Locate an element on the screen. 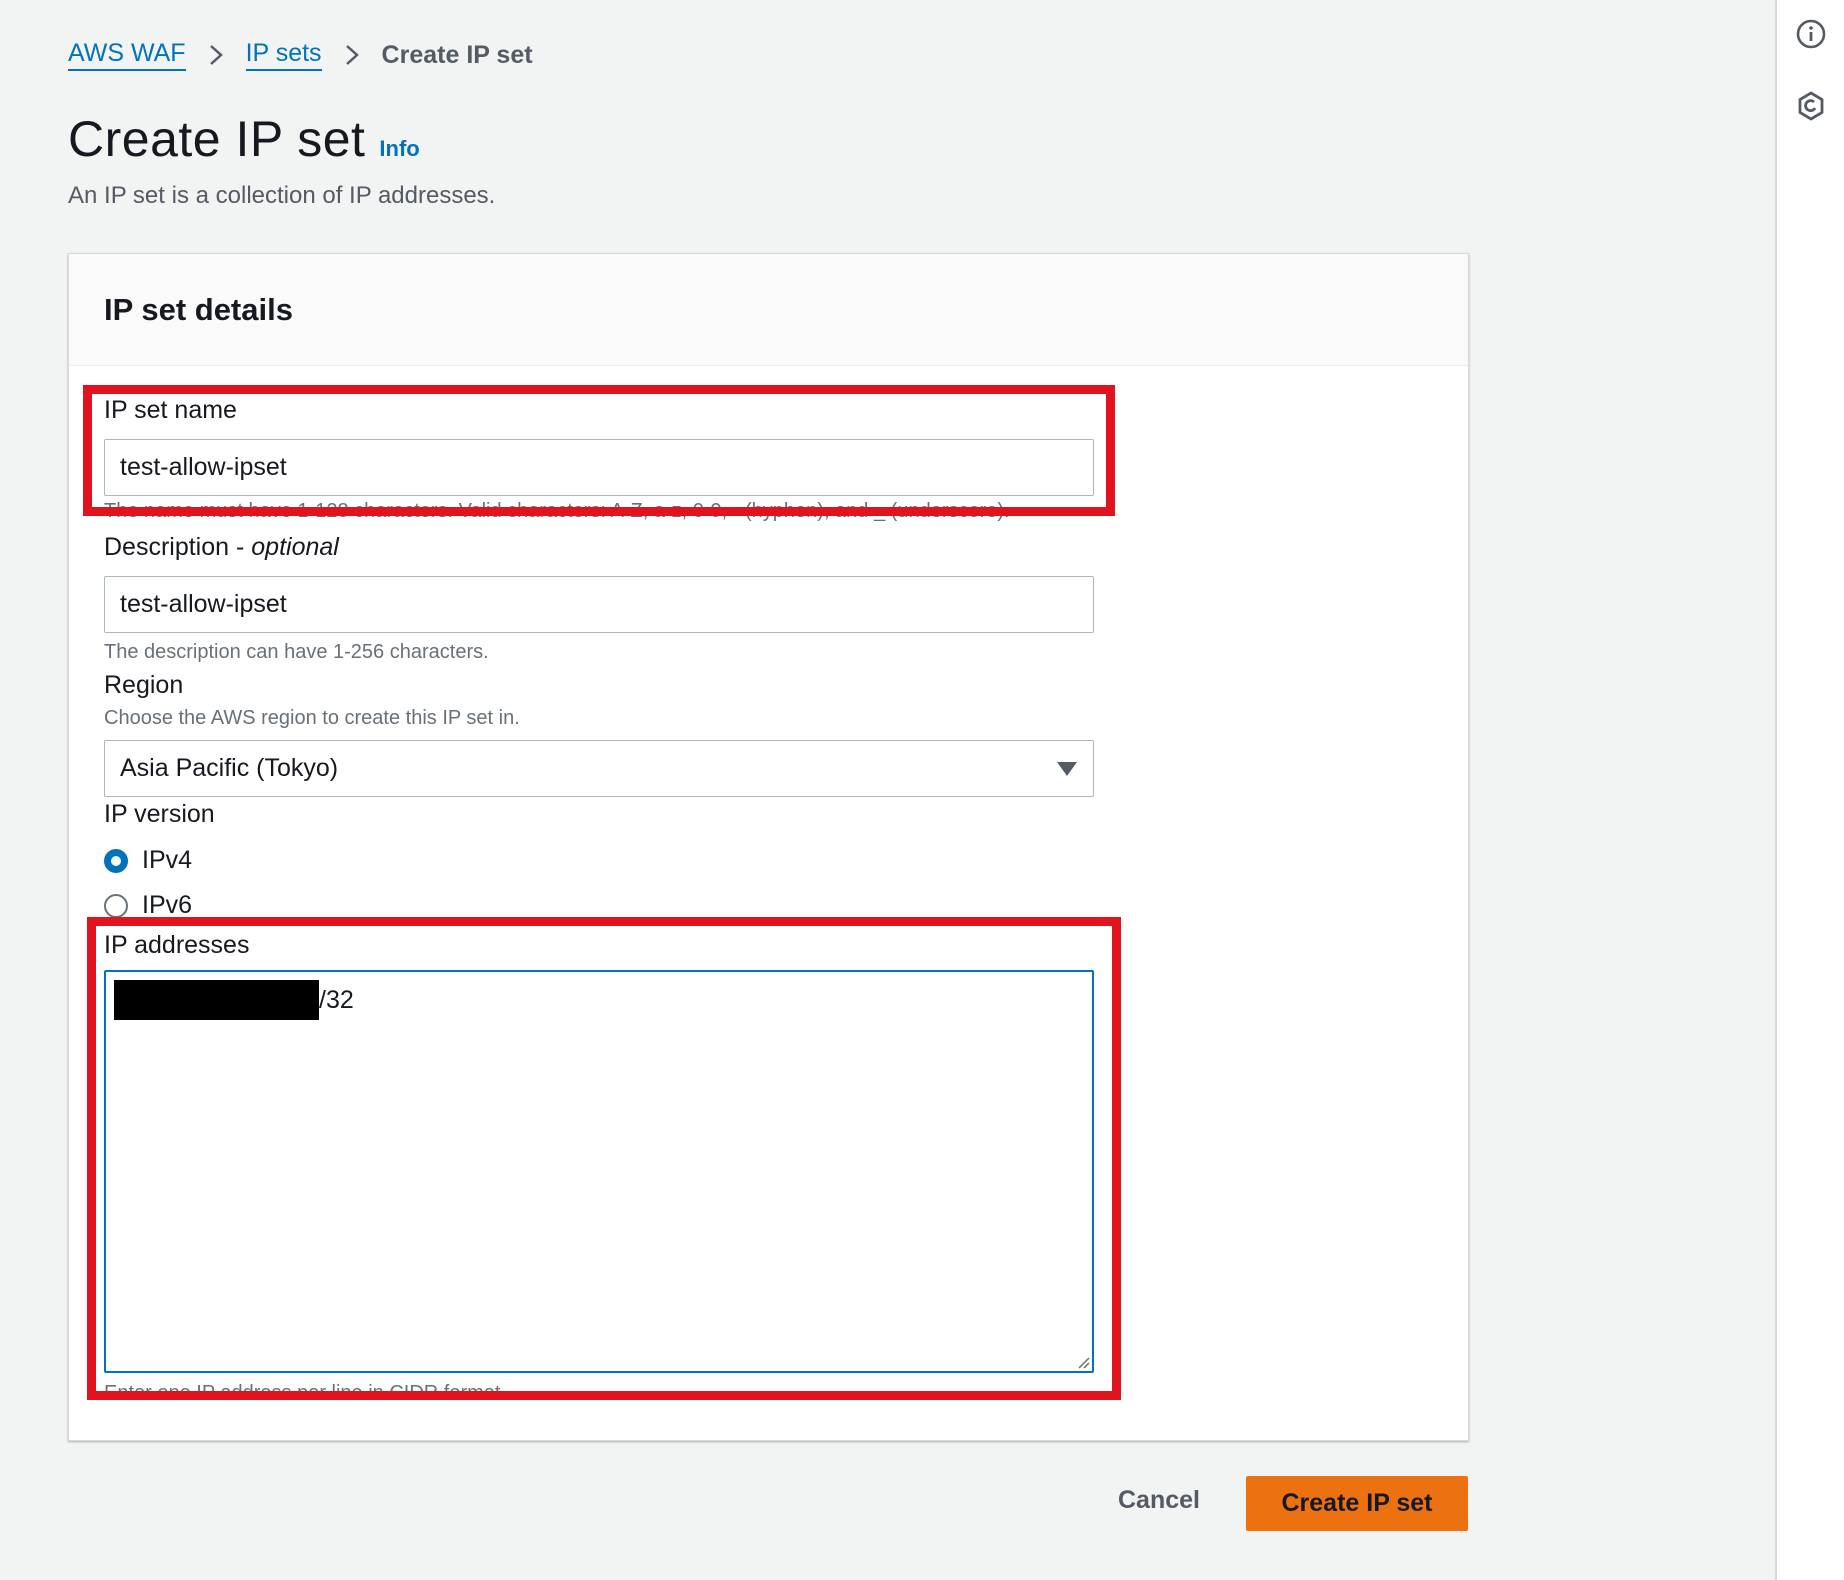 This screenshot has width=1844, height=1580. hexagon-settings-icon is located at coordinates (1811, 106).